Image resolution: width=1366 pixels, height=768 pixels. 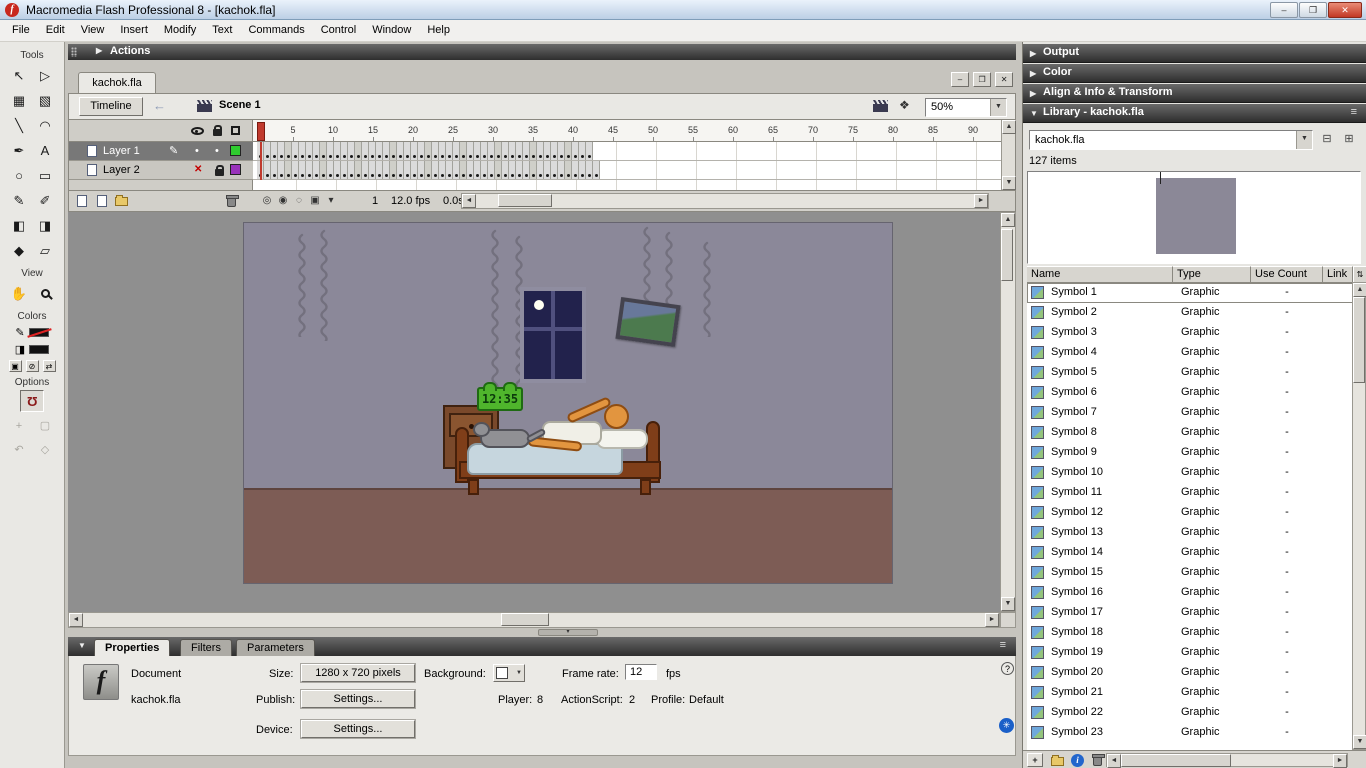 I want to click on library-item: Symbol 9 Graphic -, so click(x=1190, y=453).